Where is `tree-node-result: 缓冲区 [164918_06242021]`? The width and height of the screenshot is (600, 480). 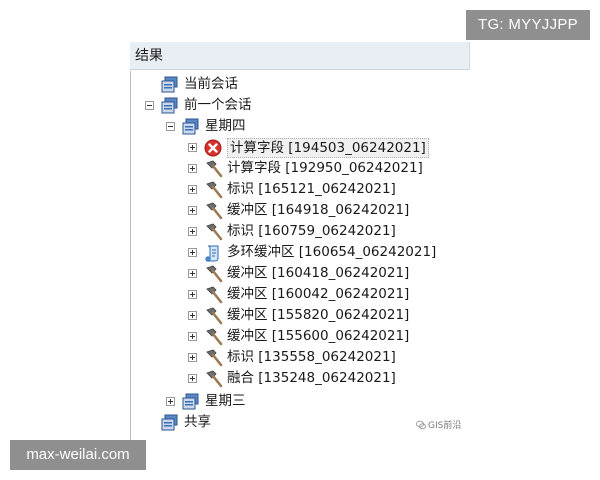 tree-node-result: 缓冲区 [164918_06242021] is located at coordinates (298, 210).